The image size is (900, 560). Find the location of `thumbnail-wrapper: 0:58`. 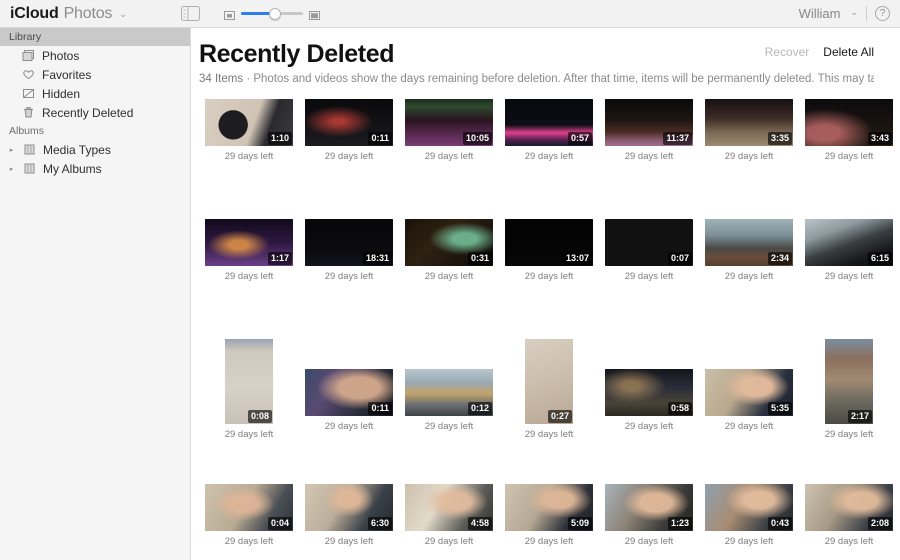

thumbnail-wrapper: 0:58 is located at coordinates (649, 392).